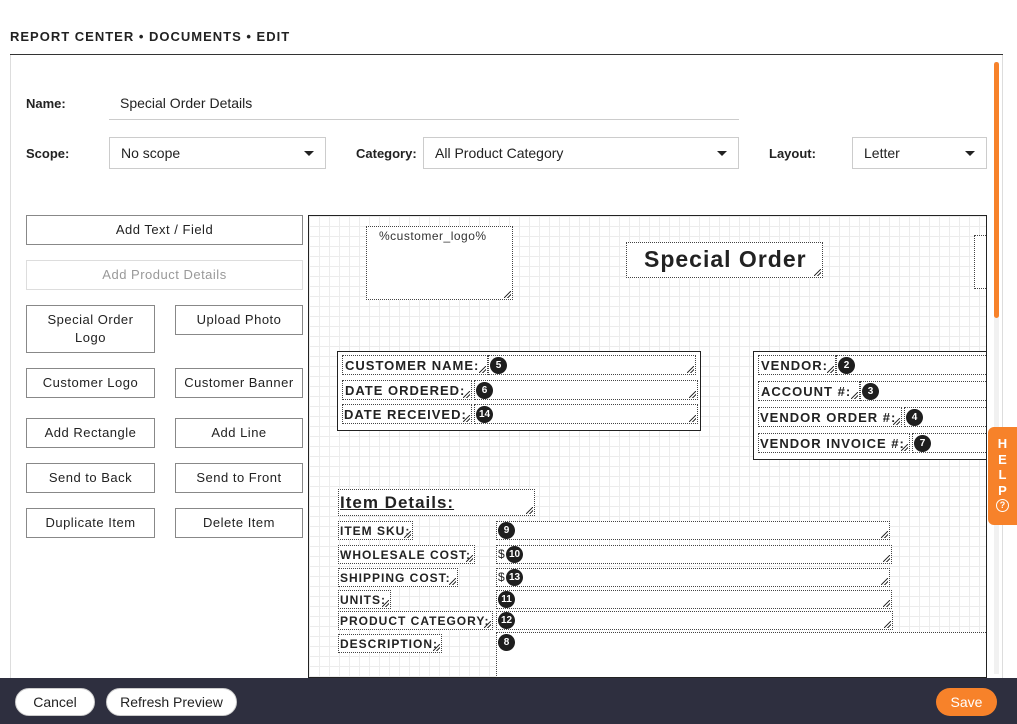 This screenshot has height=724, width=1017. I want to click on account-label-box: ACCOUNT #:, so click(809, 391).